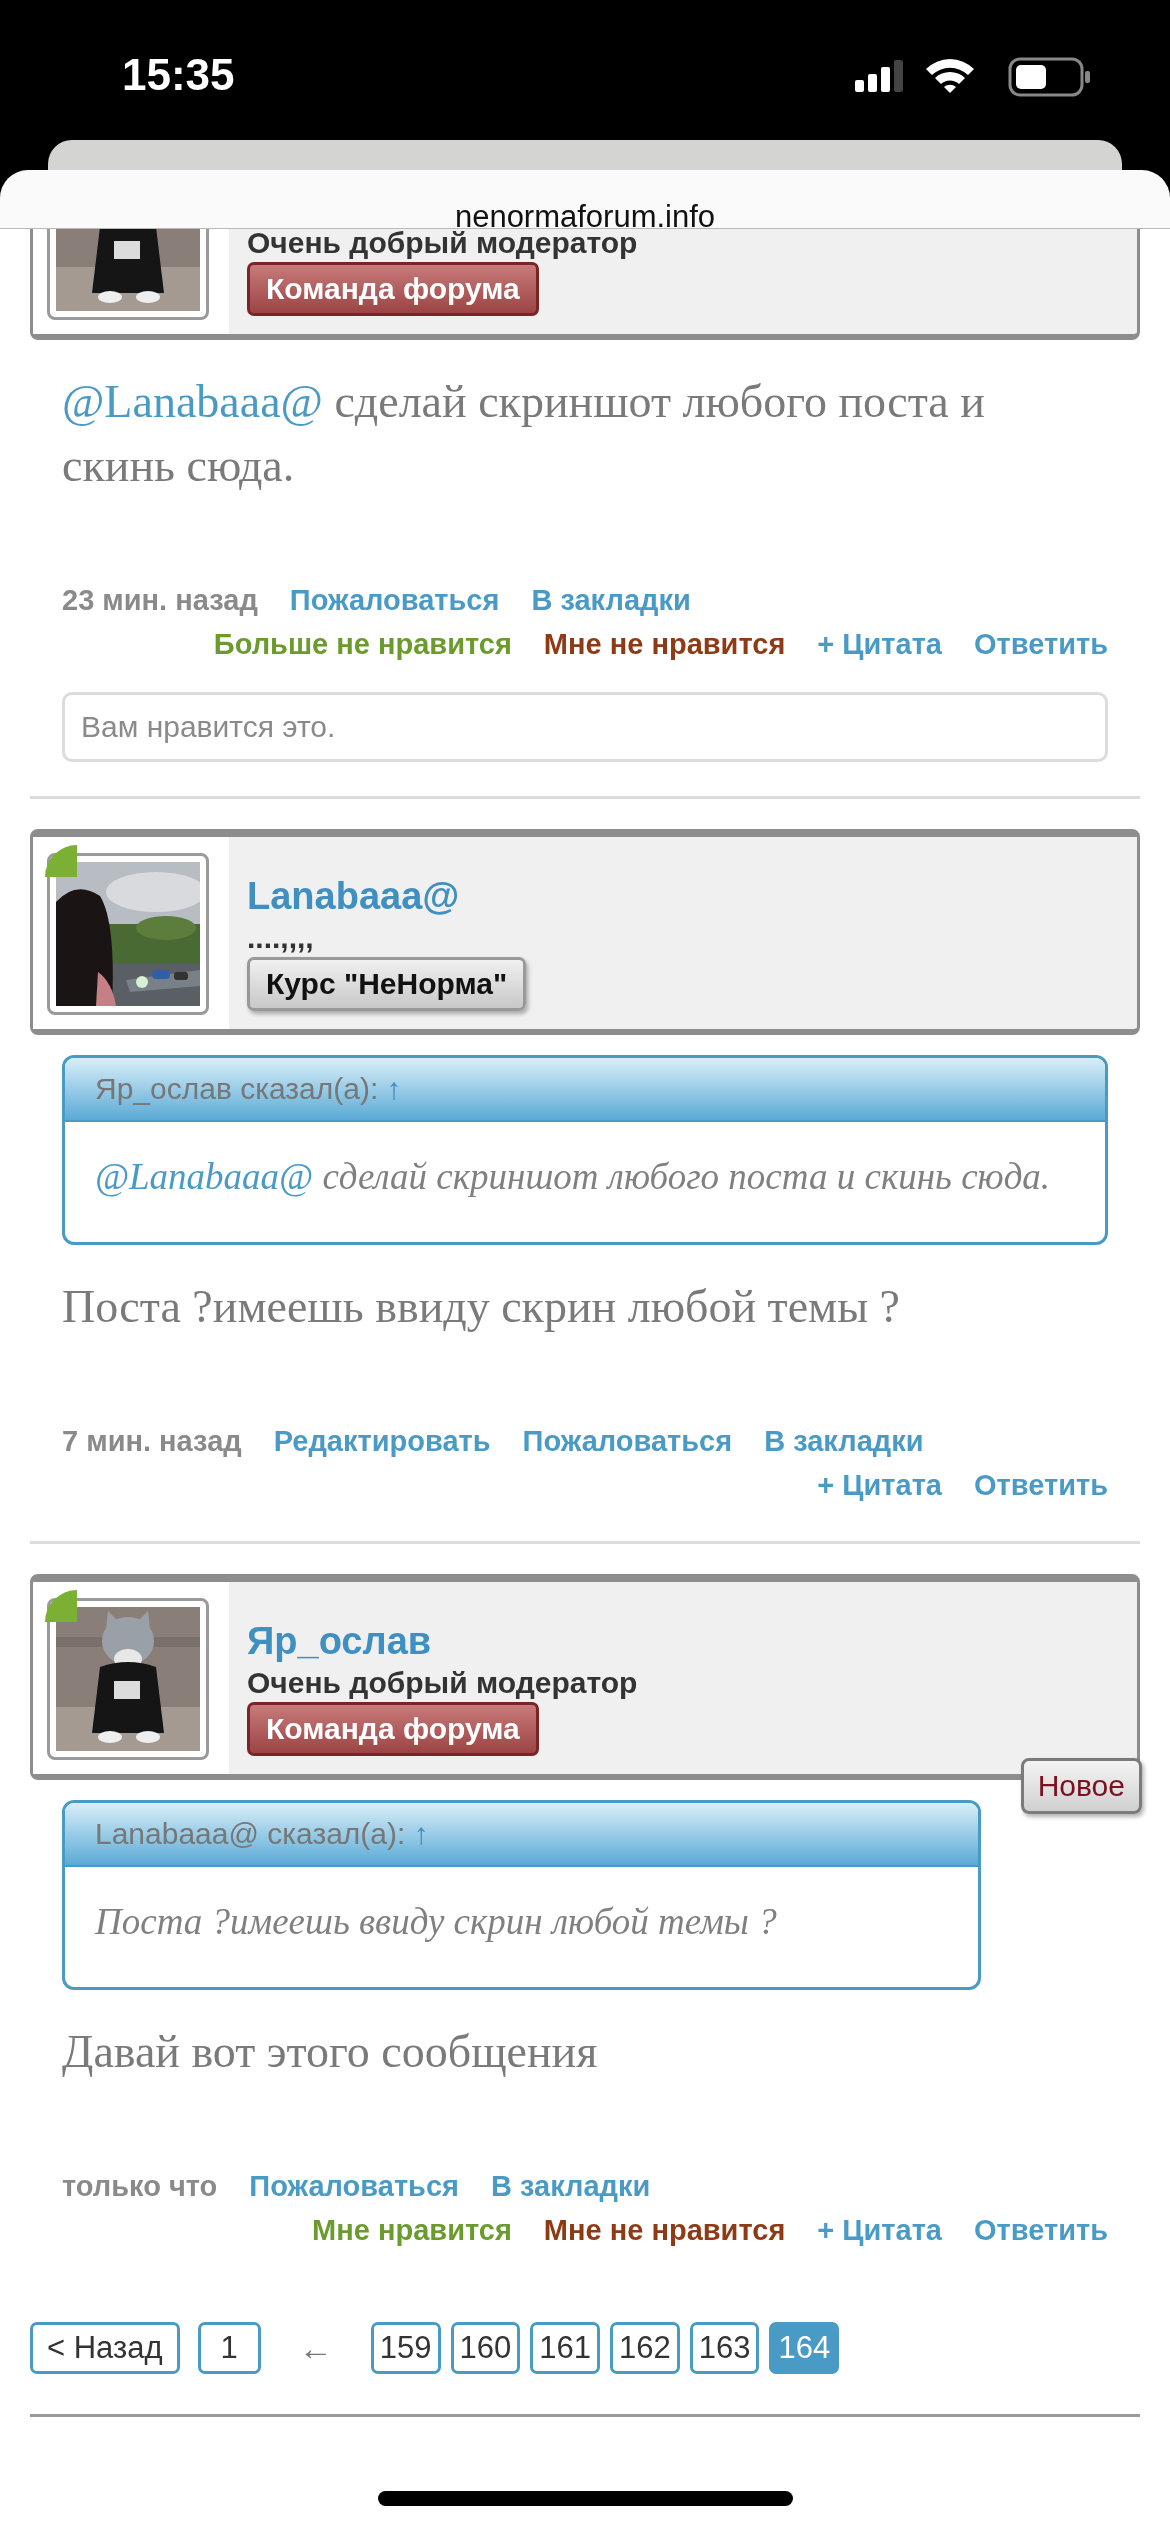 The width and height of the screenshot is (1170, 2532). Describe the element at coordinates (229, 2348) in the screenshot. I see `page-button: 1` at that location.